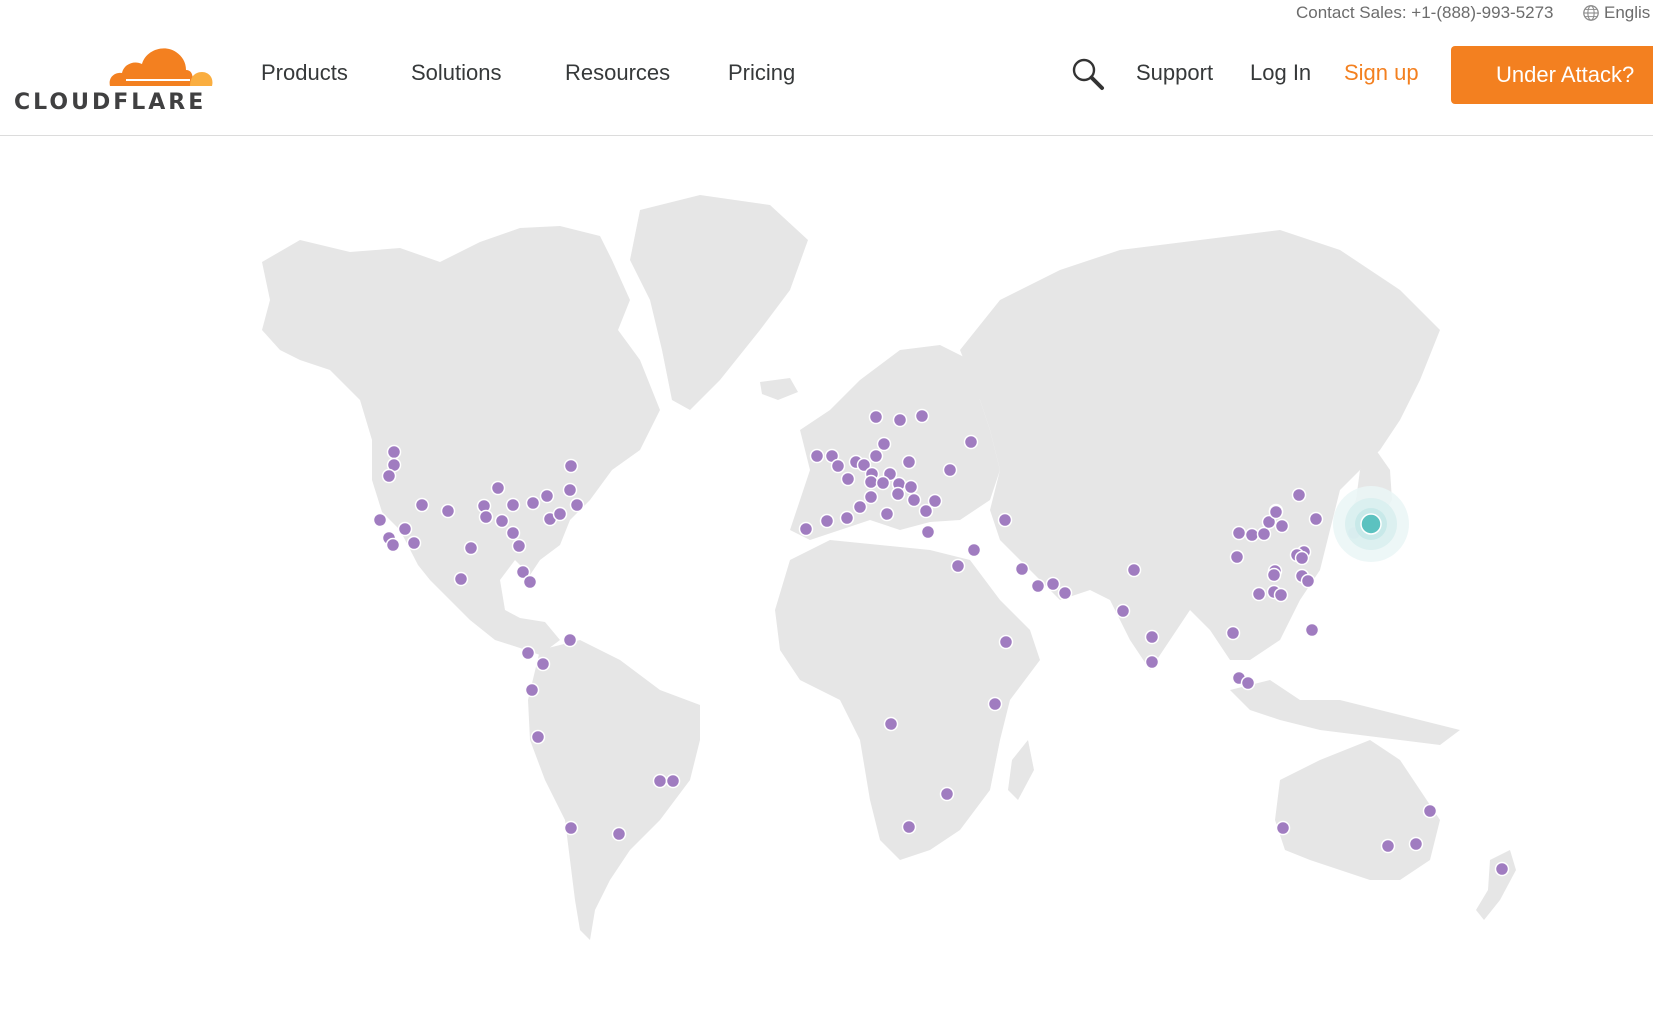 This screenshot has height=1024, width=1653. Describe the element at coordinates (778, 73) in the screenshot. I see `nav-pricing: Pricing` at that location.